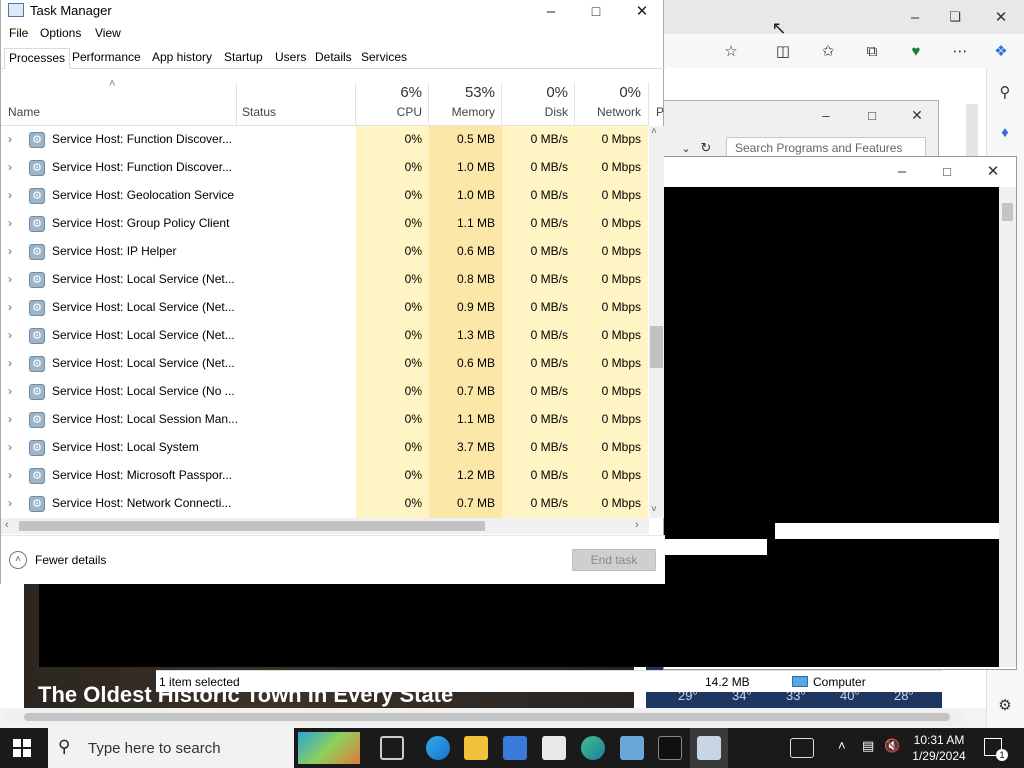  What do you see at coordinates (259, 112) in the screenshot?
I see `col-status: Status` at bounding box center [259, 112].